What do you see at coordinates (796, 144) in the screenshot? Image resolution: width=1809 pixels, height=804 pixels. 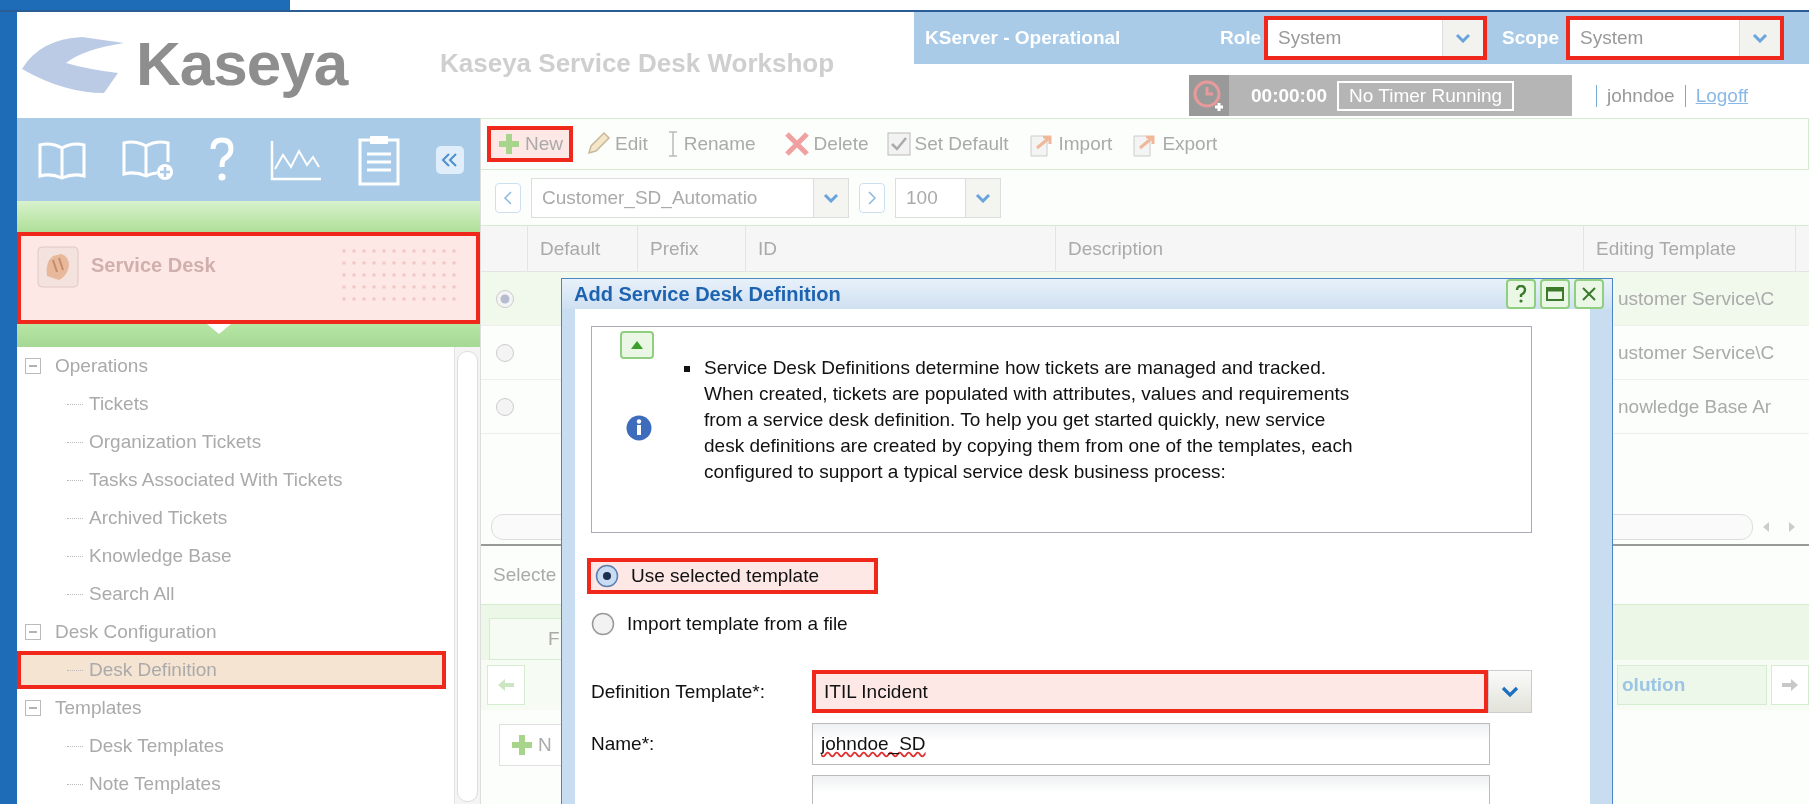 I see `delete-icon` at bounding box center [796, 144].